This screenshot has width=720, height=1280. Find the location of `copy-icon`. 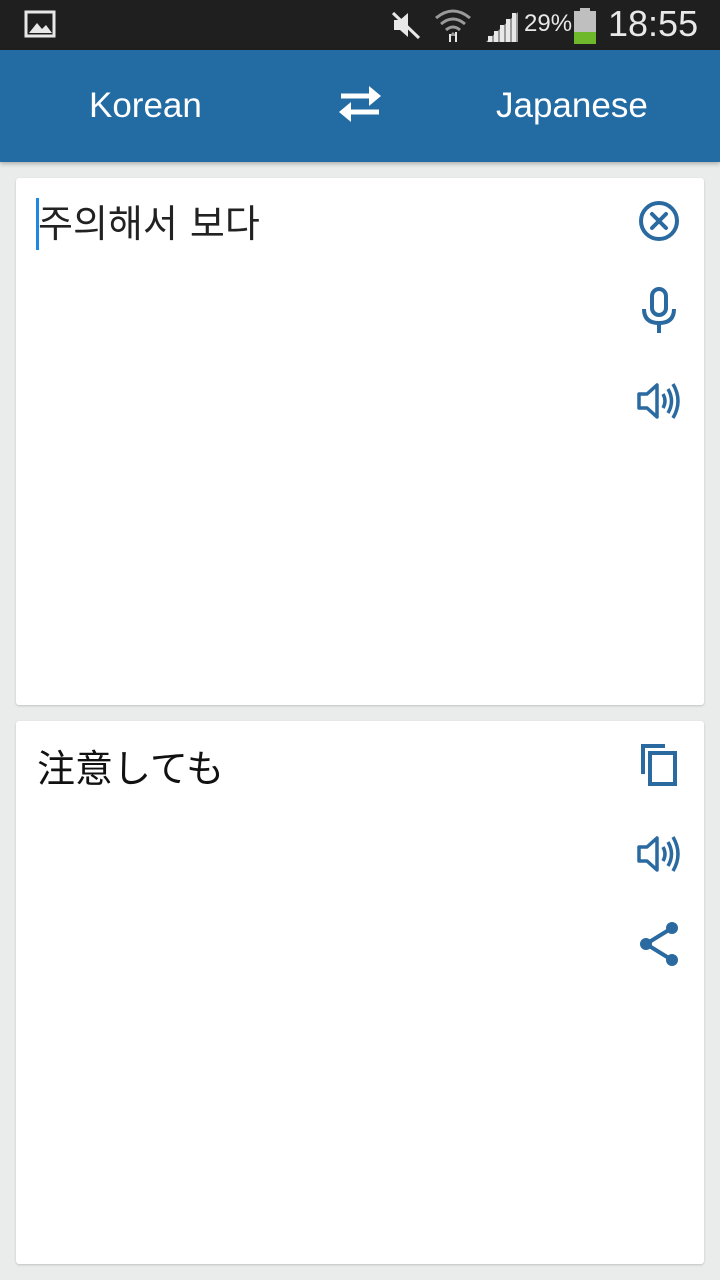

copy-icon is located at coordinates (659, 766).